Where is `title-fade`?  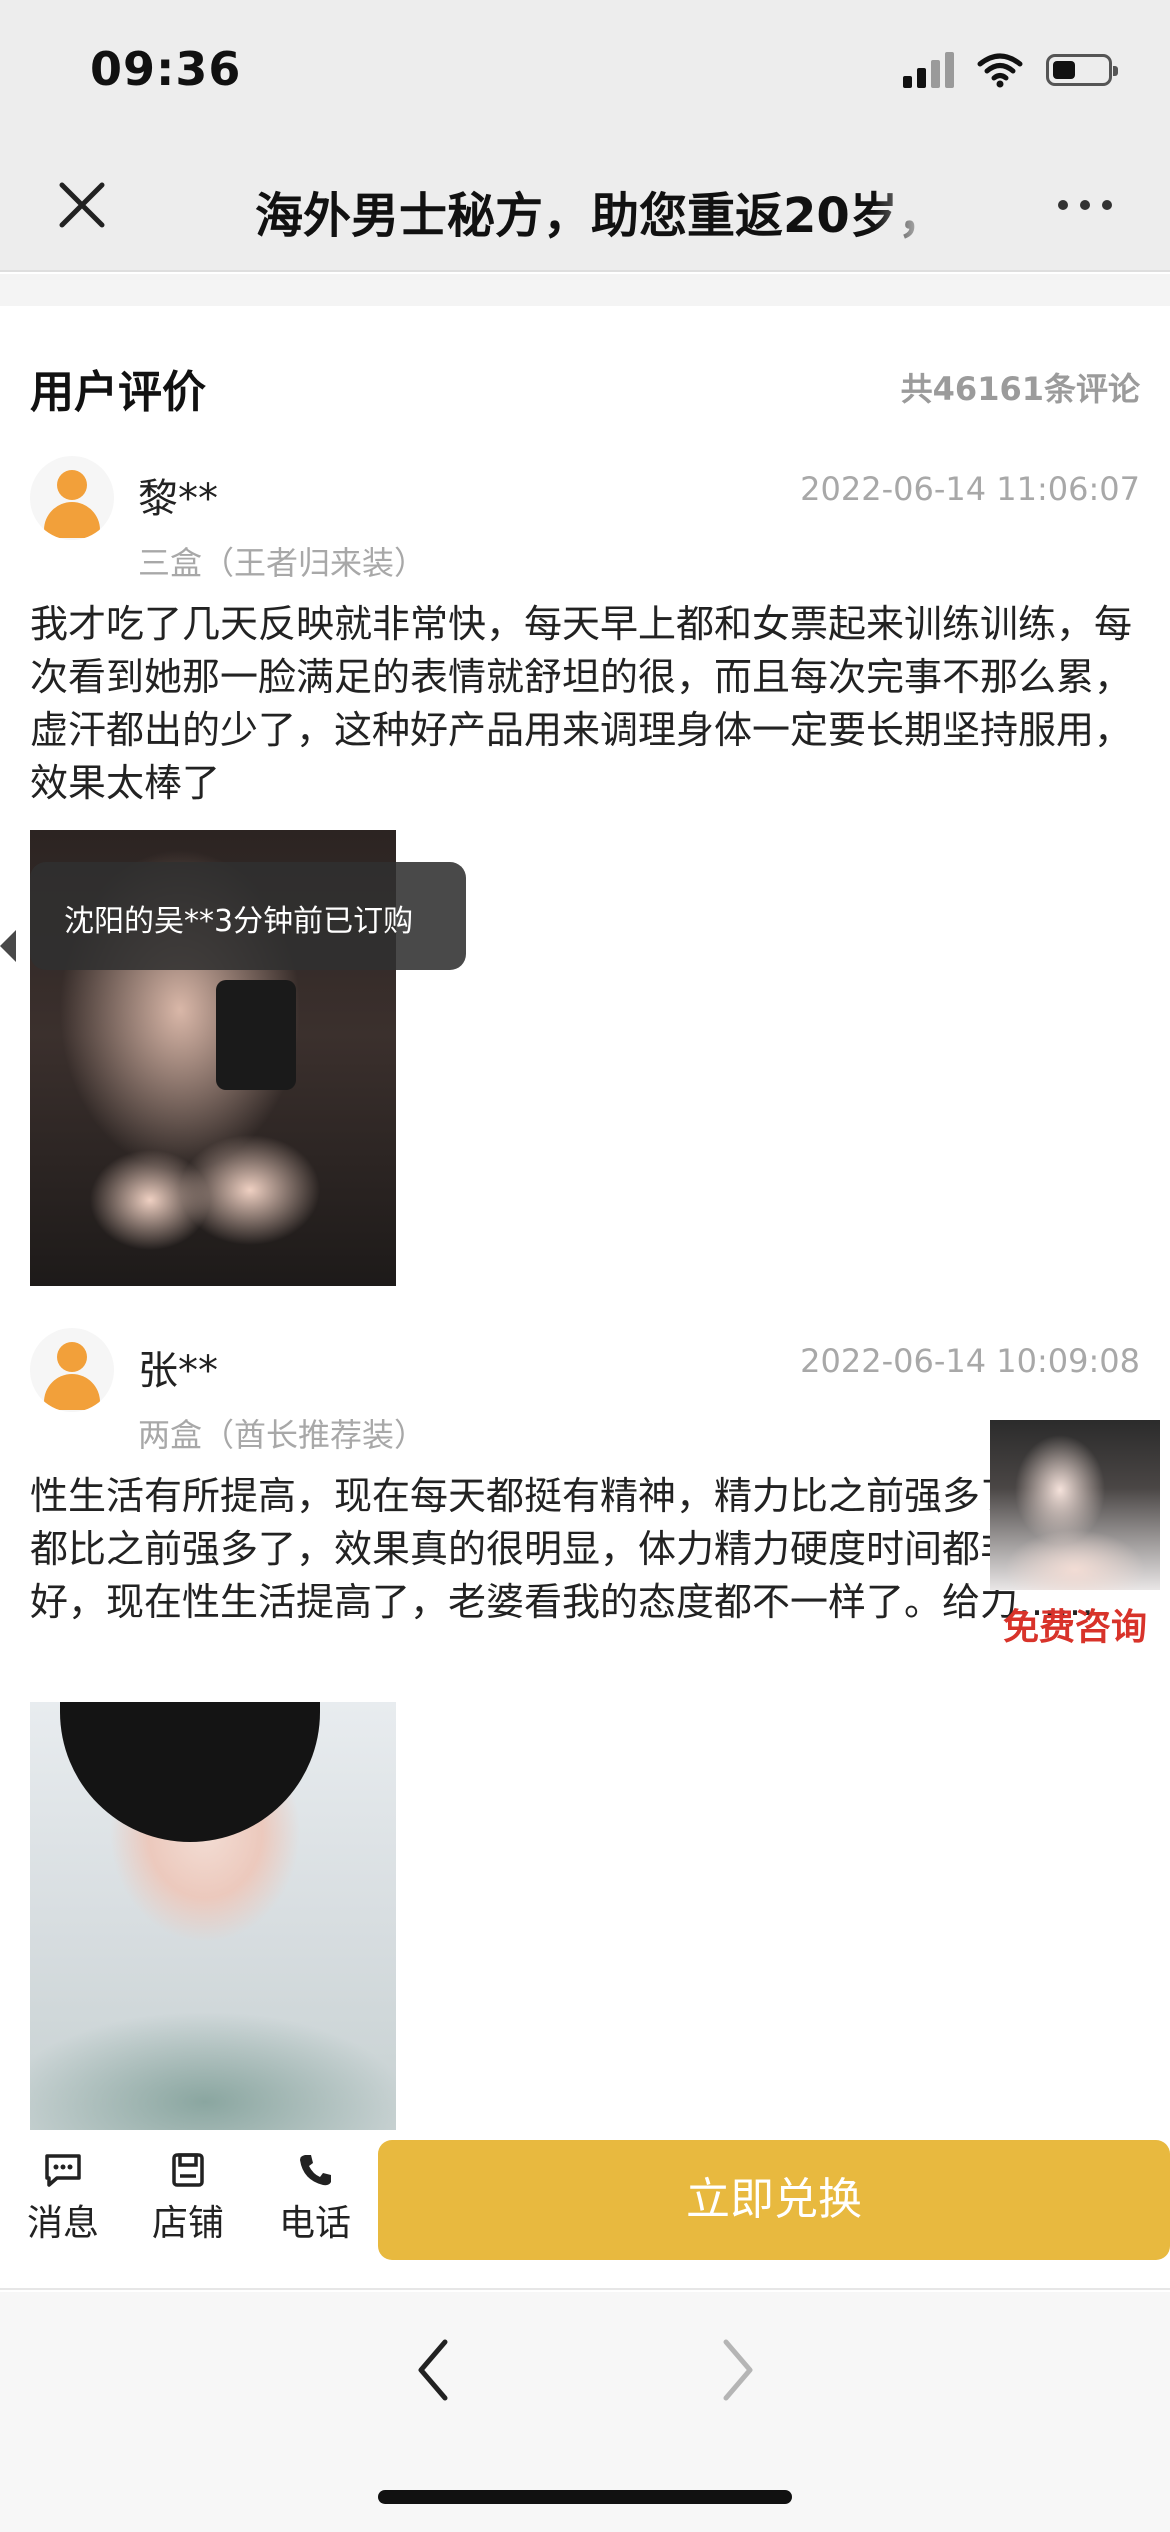
title-fade is located at coordinates (905, 211).